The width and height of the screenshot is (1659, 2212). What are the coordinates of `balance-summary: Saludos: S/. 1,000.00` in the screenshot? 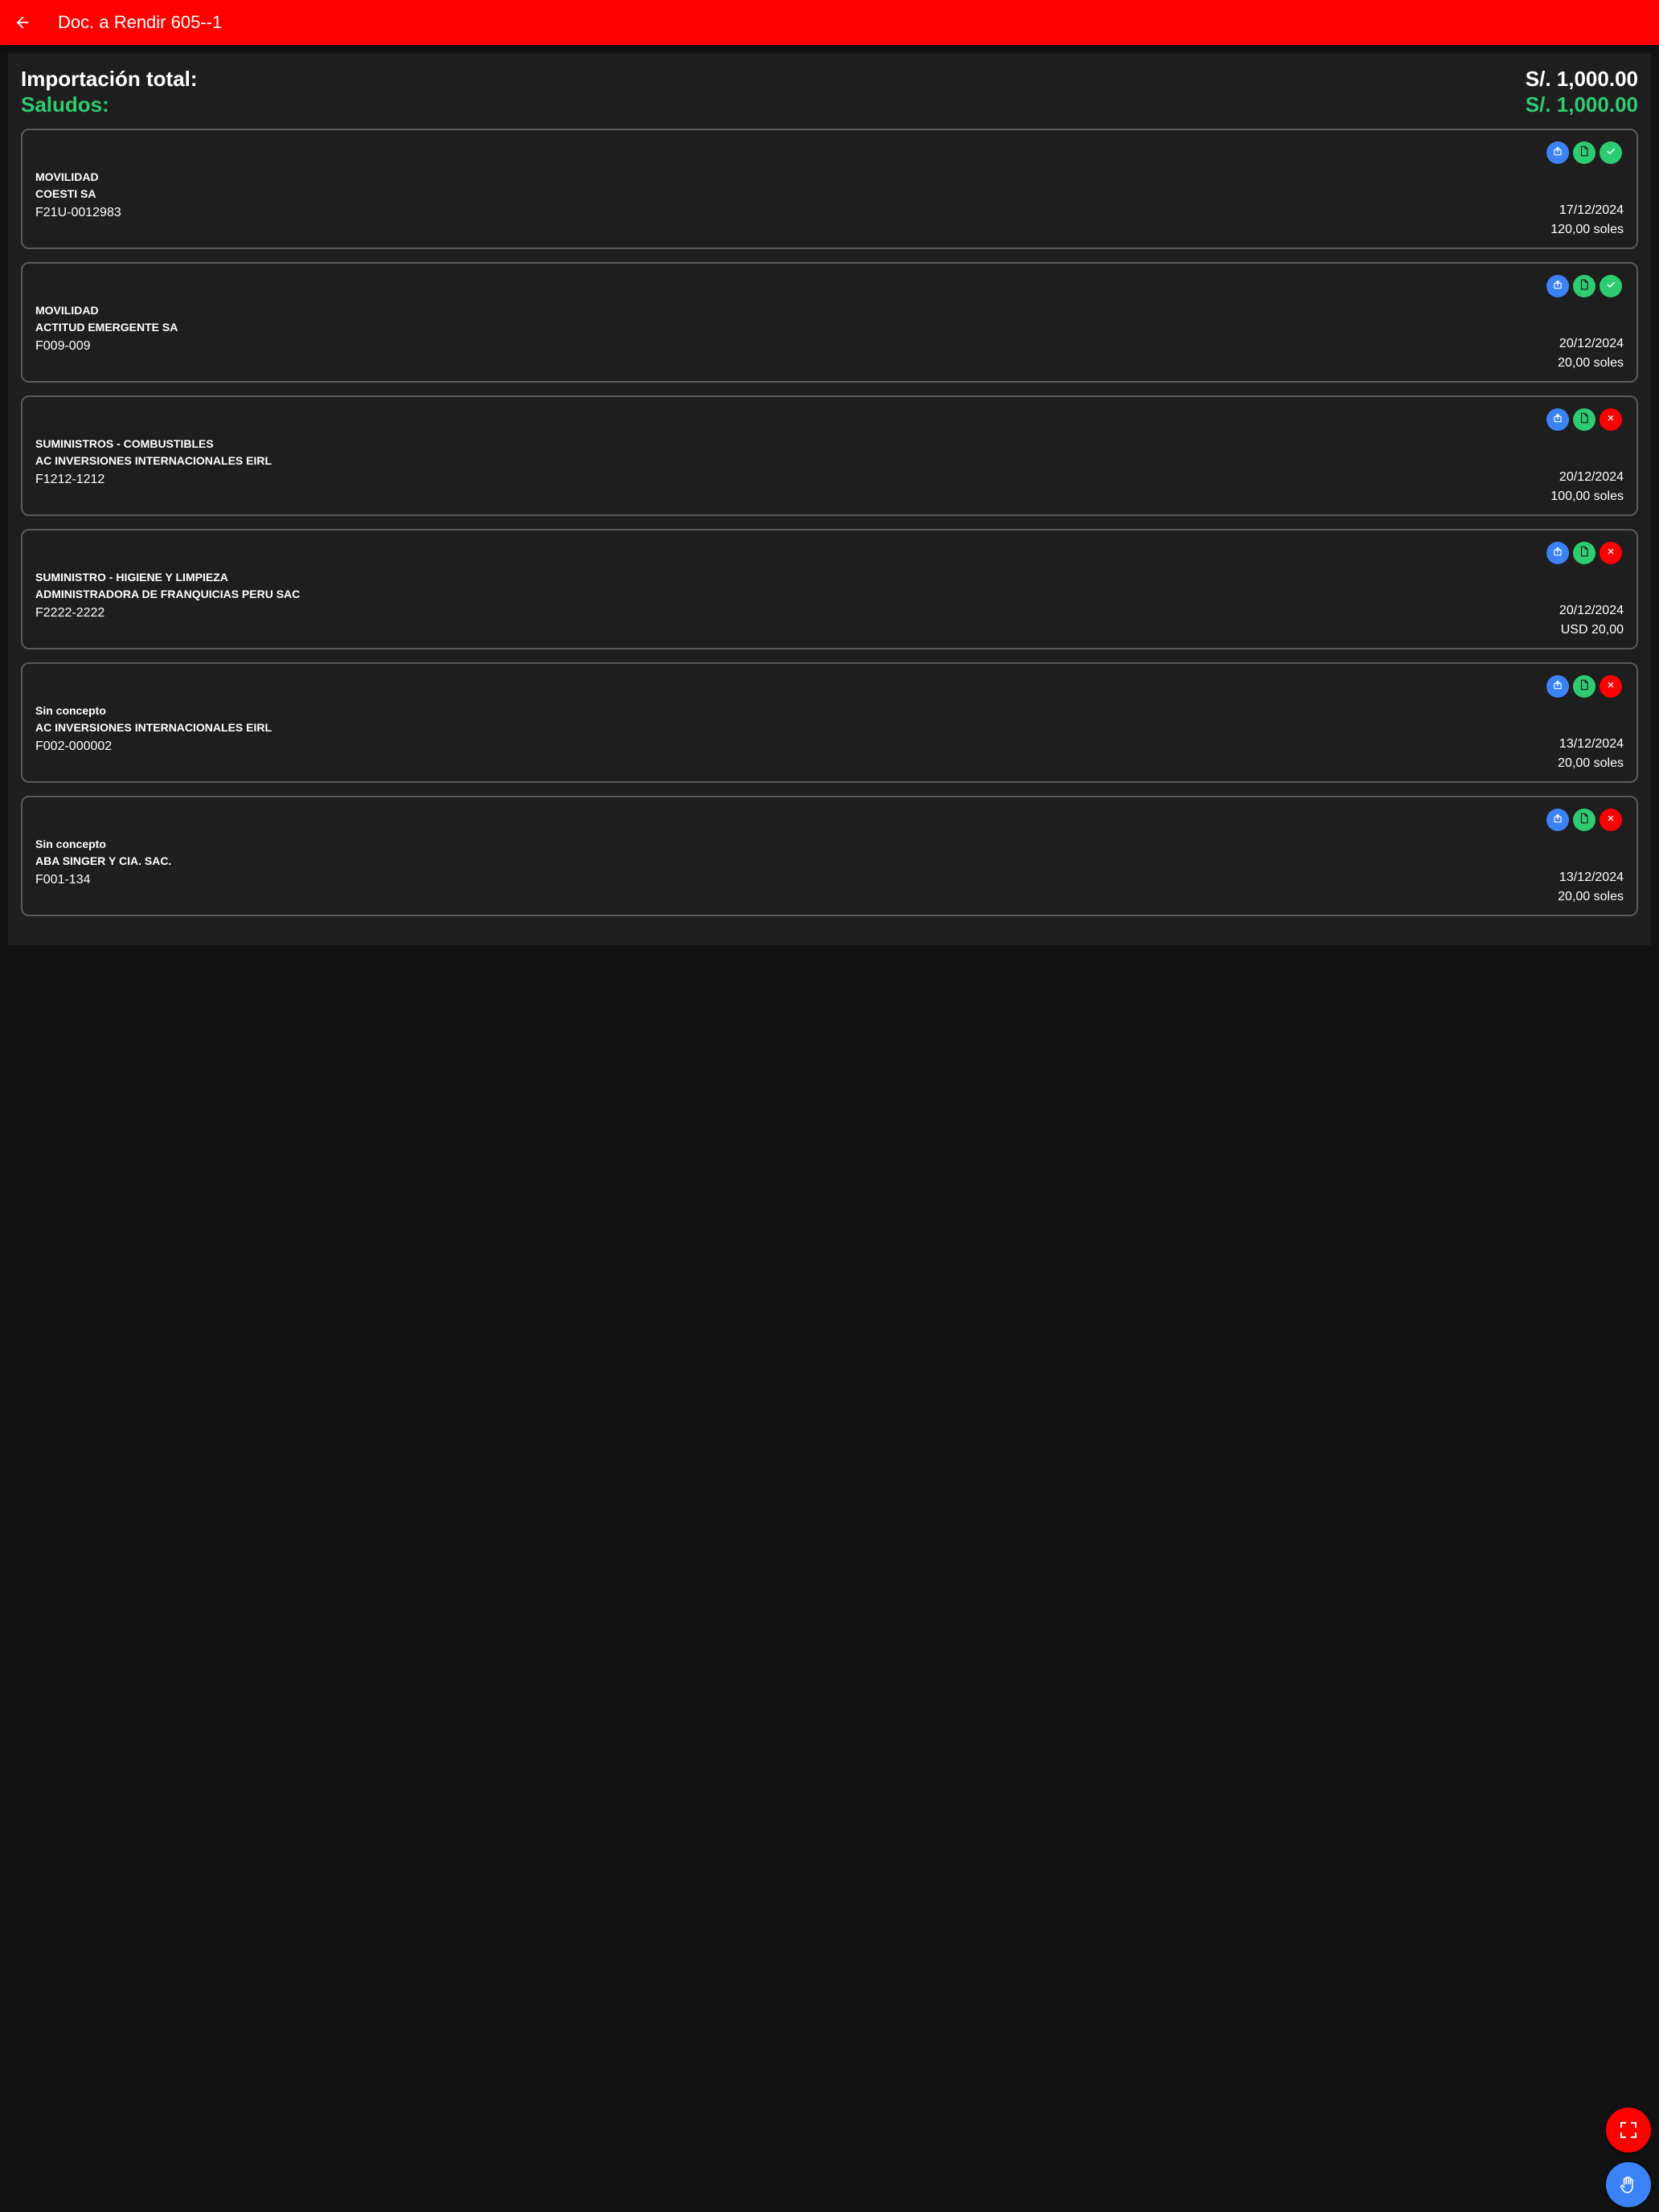 It's located at (829, 104).